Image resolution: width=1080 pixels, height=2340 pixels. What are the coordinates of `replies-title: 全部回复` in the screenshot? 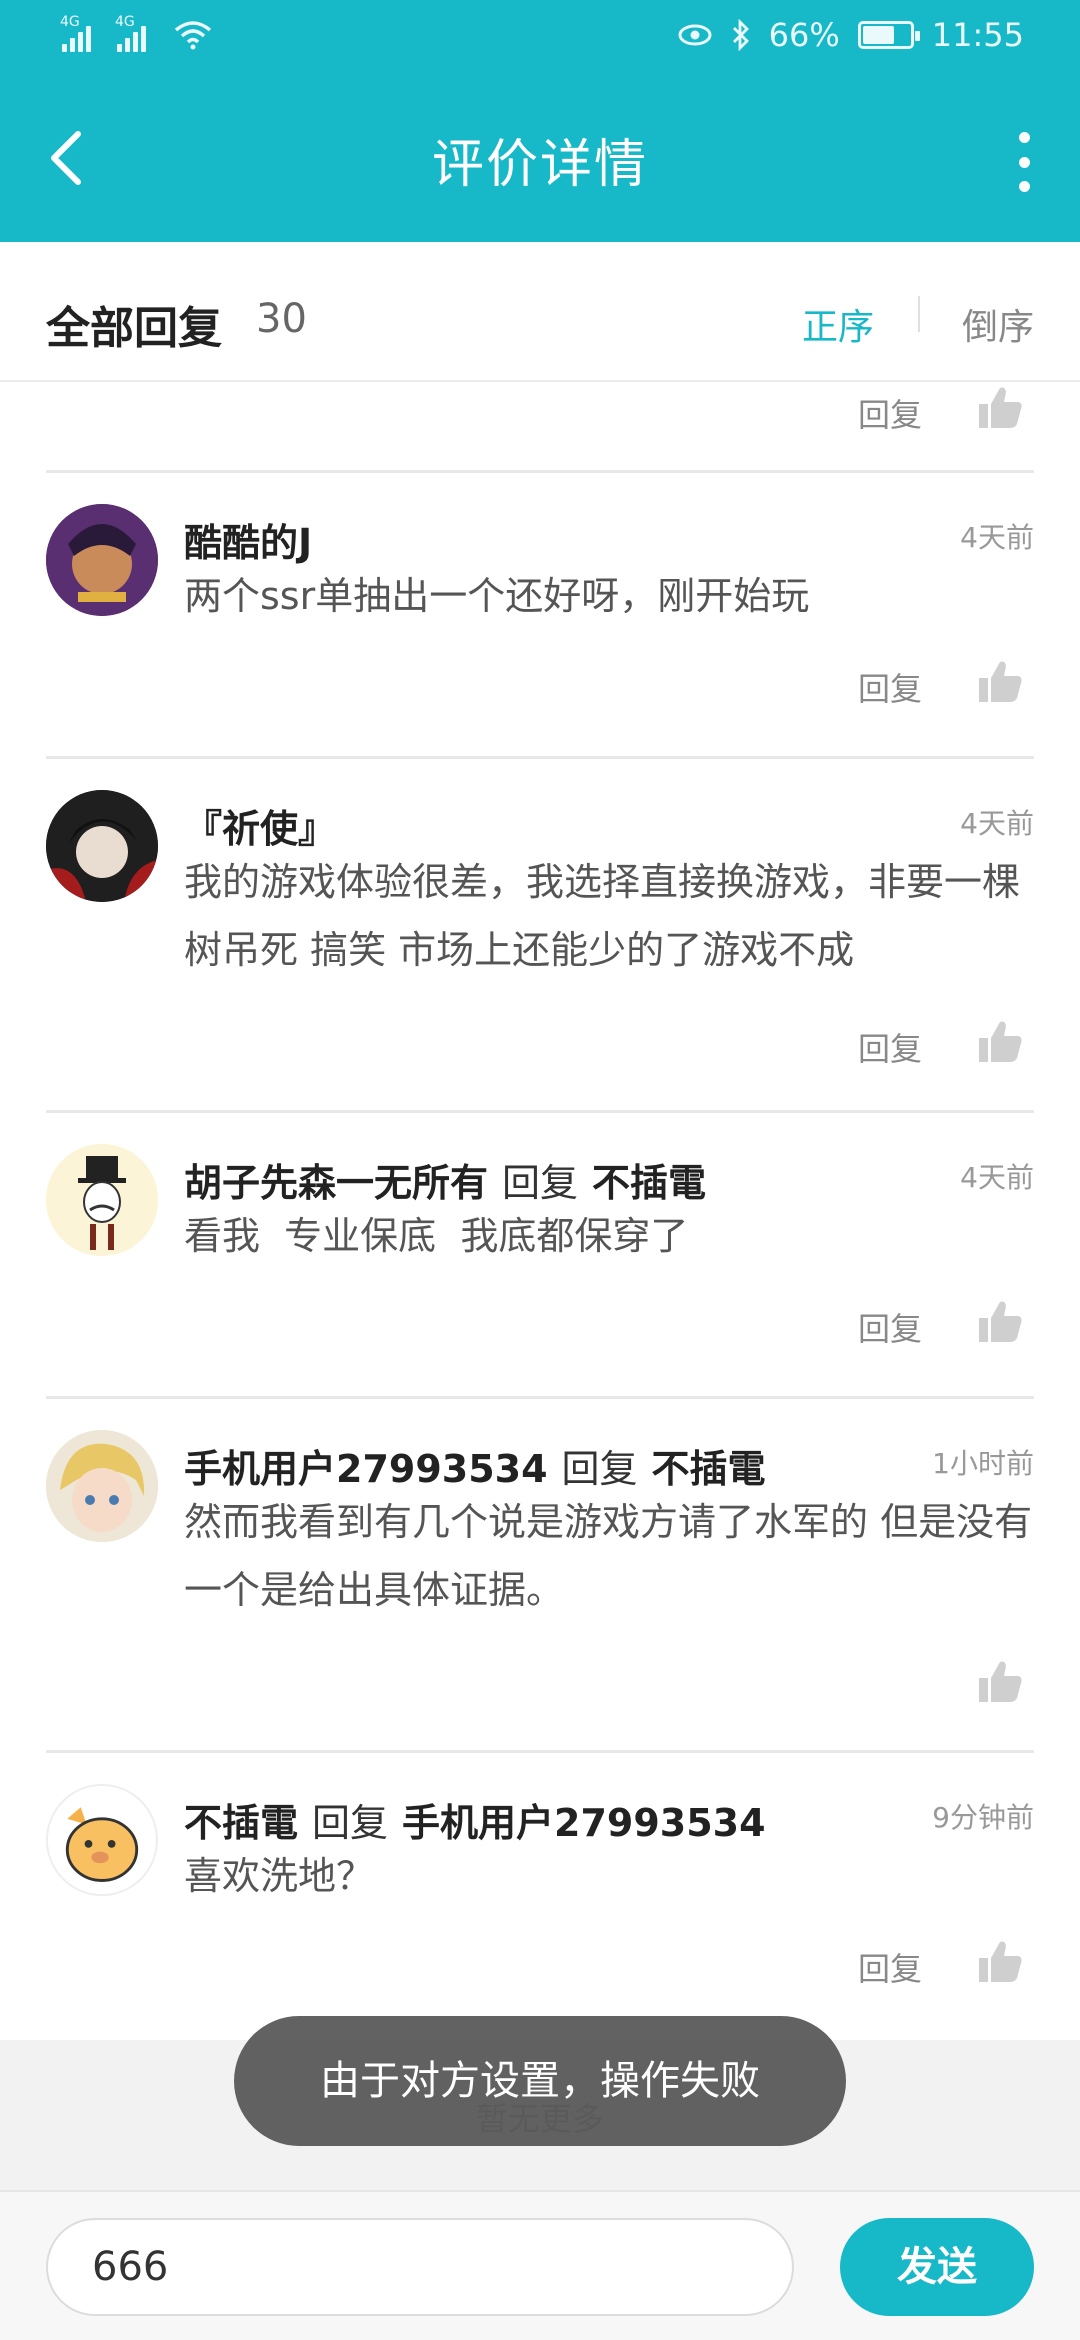 It's located at (134, 328).